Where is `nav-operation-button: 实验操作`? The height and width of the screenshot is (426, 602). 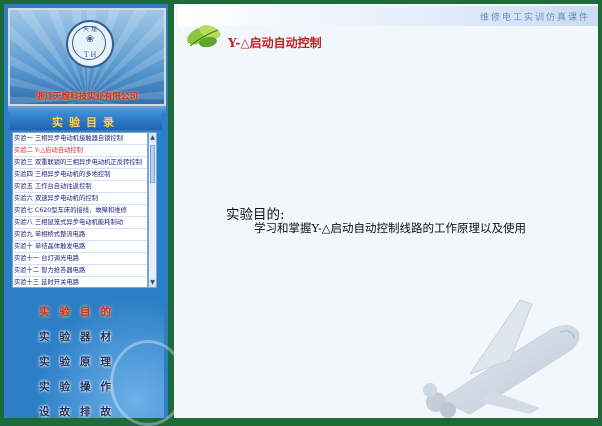 nav-operation-button: 实验操作 is located at coordinates (80, 386).